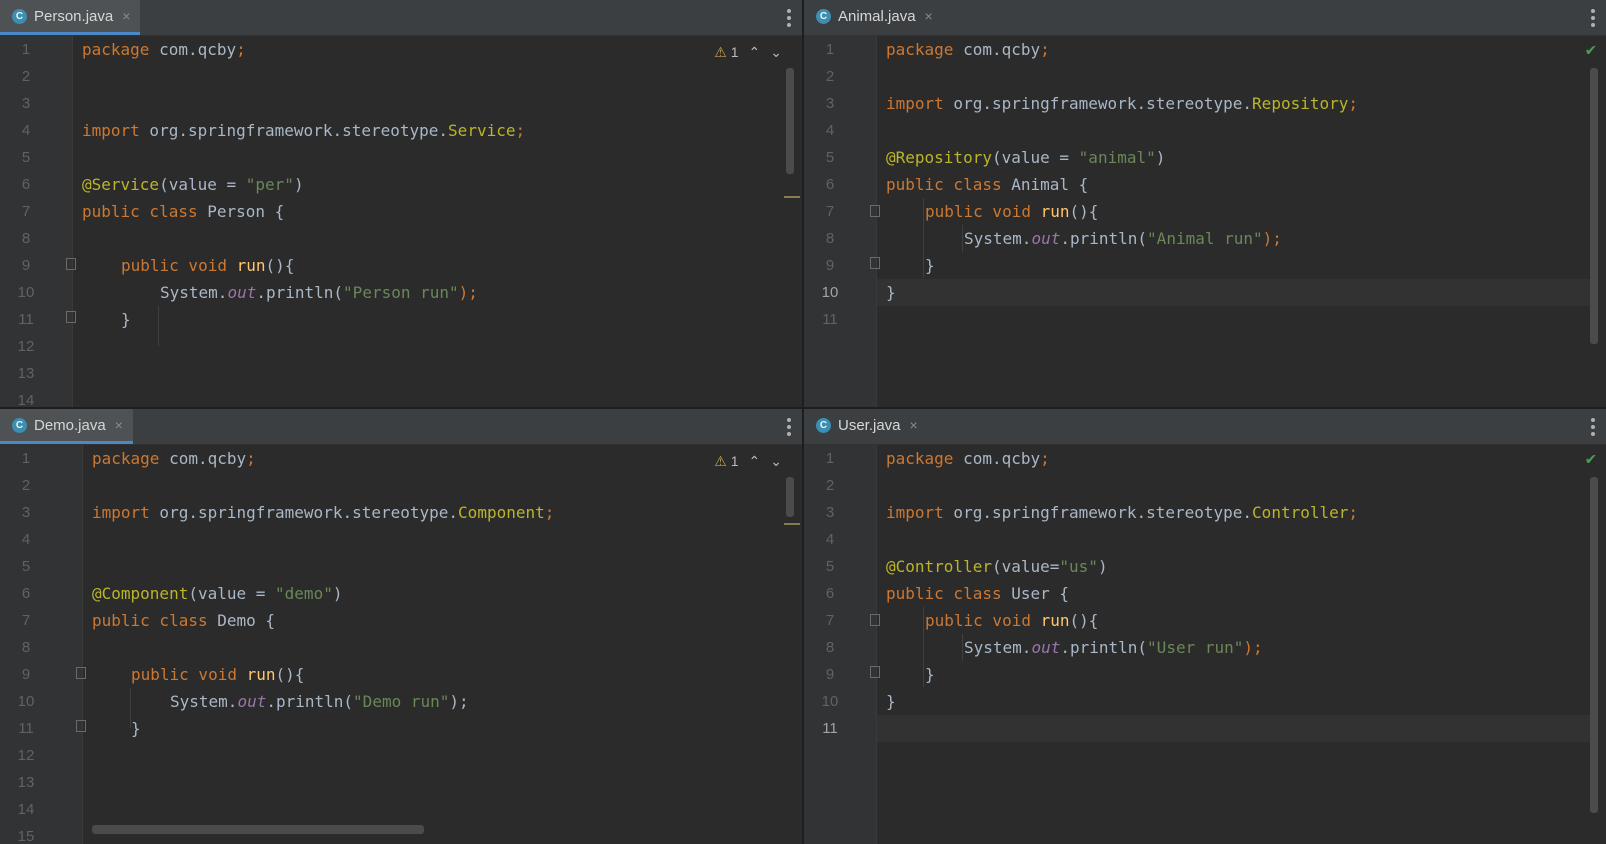  What do you see at coordinates (1113, 647) in the screenshot?
I see `code-line: System.out.println("User run");` at bounding box center [1113, 647].